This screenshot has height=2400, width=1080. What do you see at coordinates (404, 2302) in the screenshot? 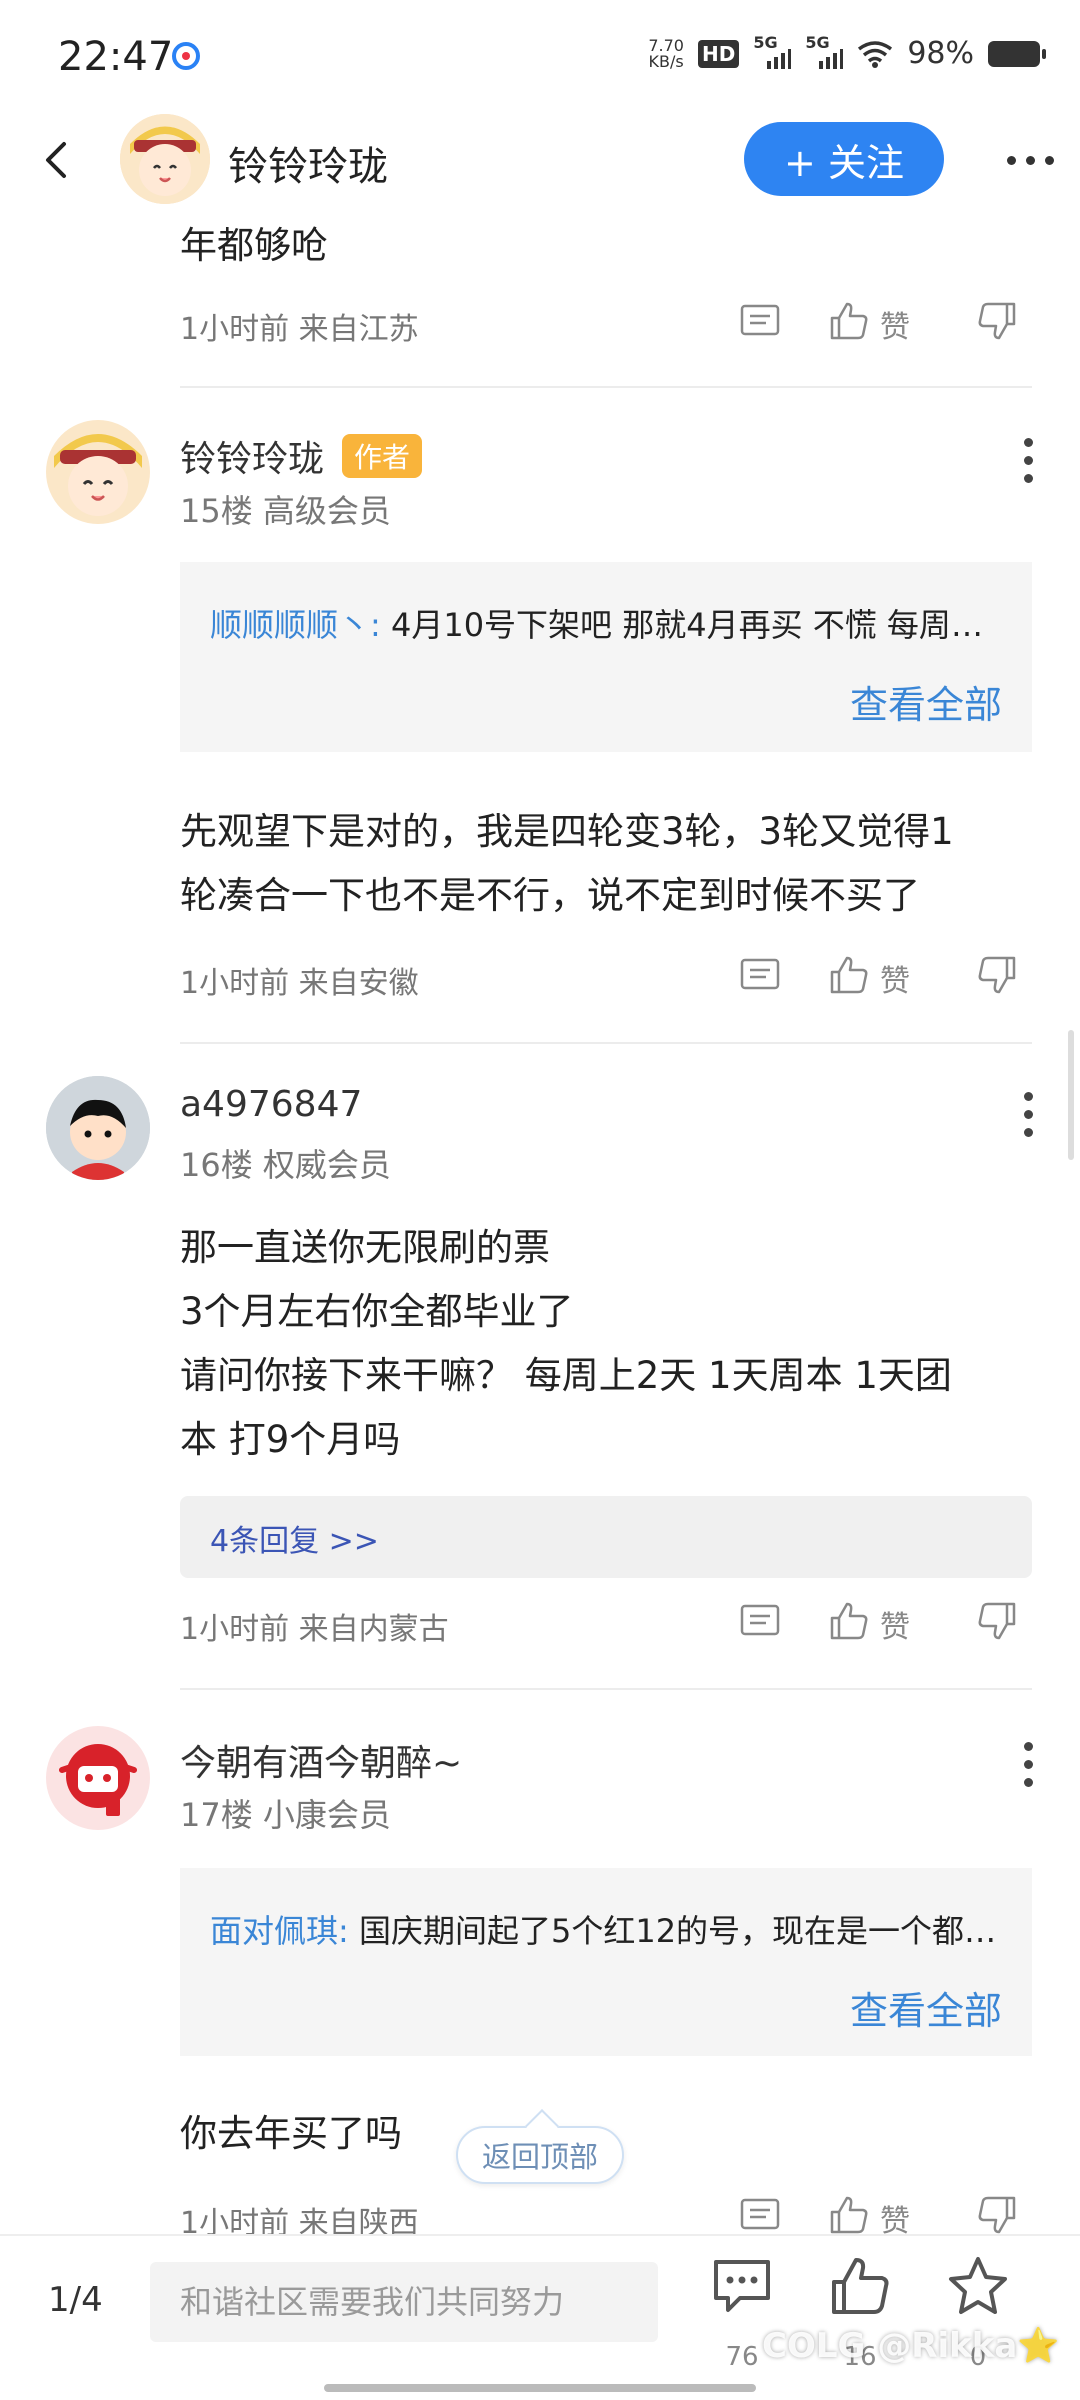
I see `reply-input` at bounding box center [404, 2302].